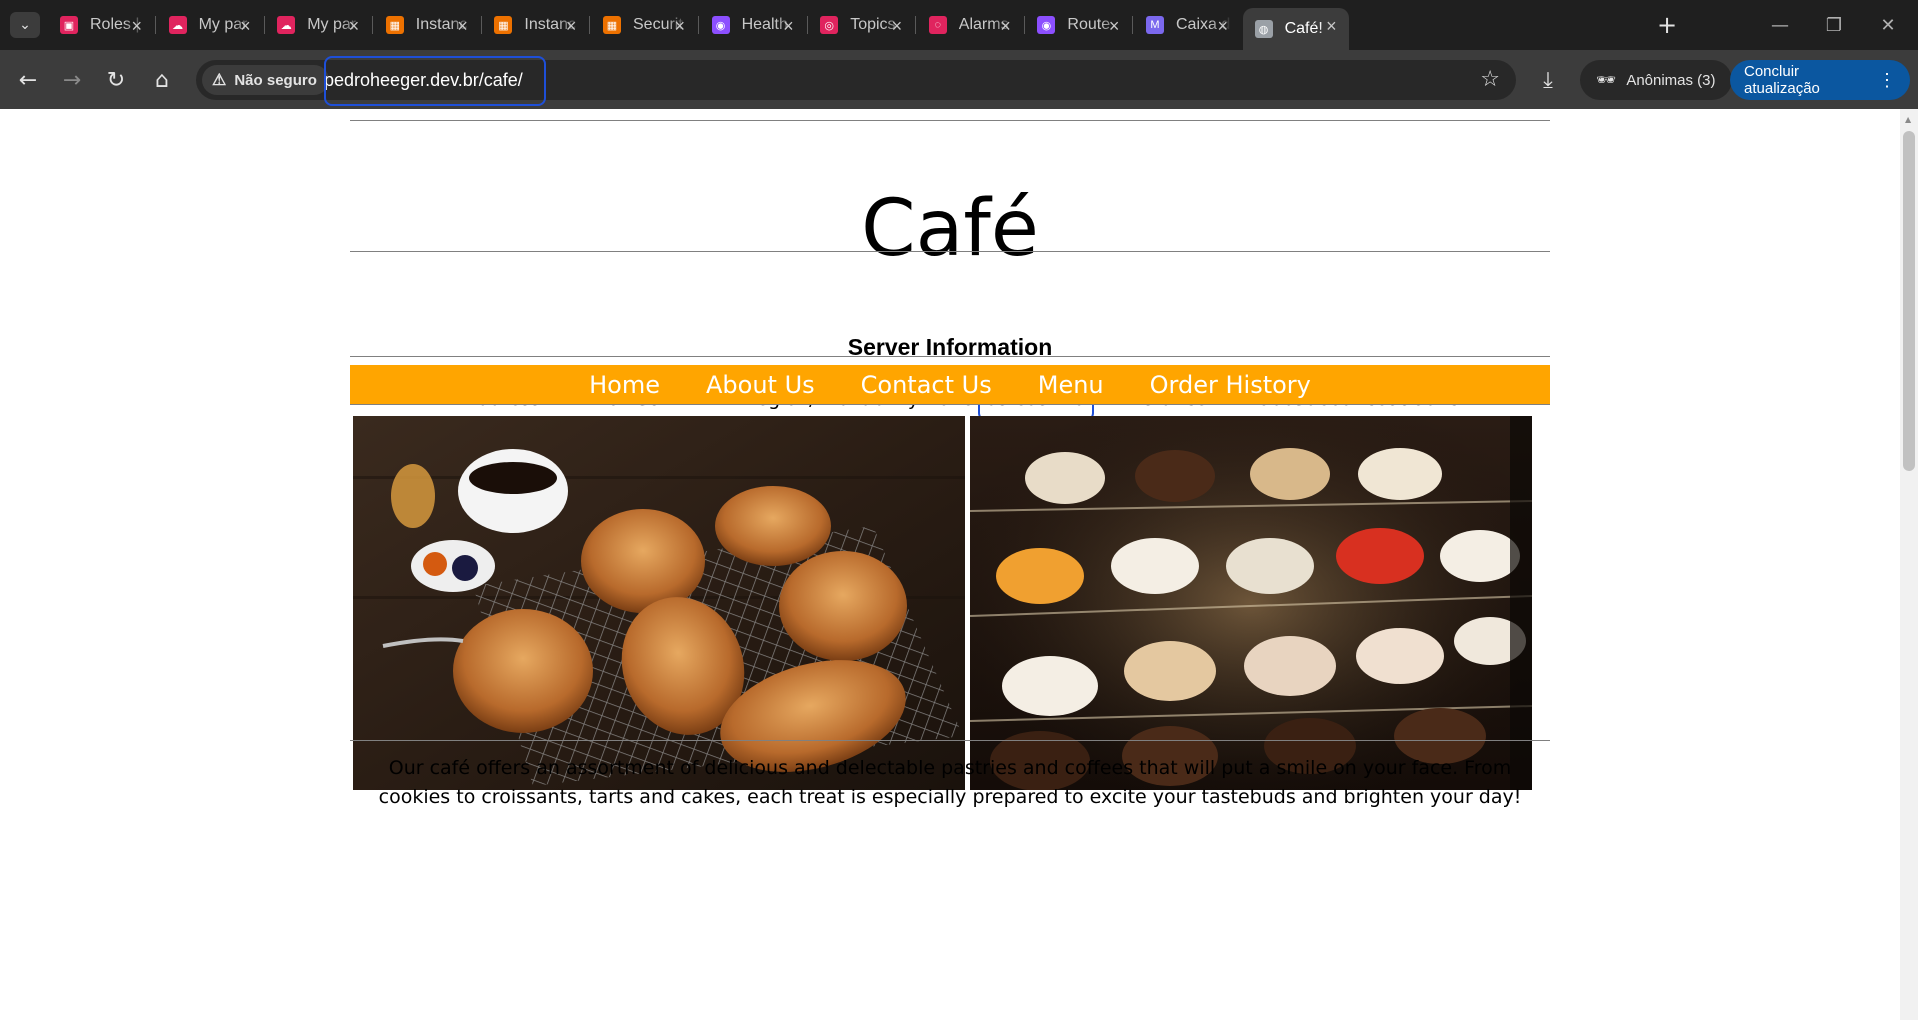 The height and width of the screenshot is (1020, 1918). What do you see at coordinates (1908, 119) in the screenshot?
I see `scroll-up-icon: ▲` at bounding box center [1908, 119].